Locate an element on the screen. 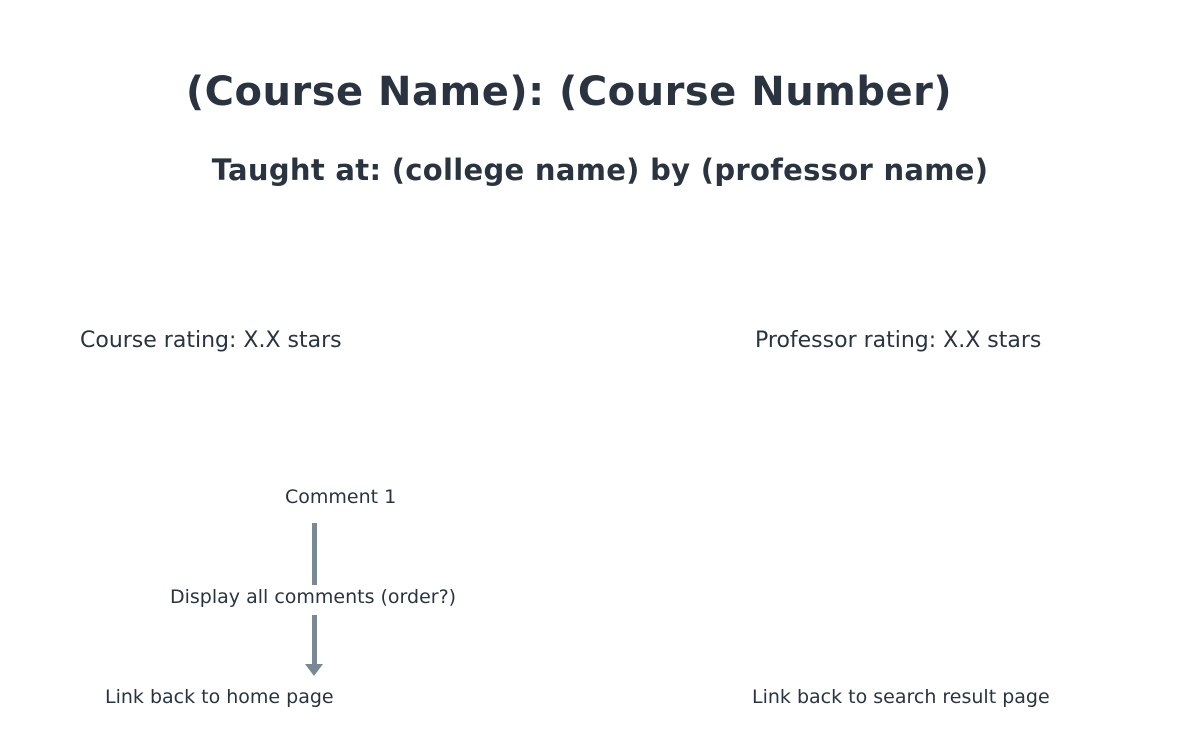  course-rating: Course rating: X.X stars is located at coordinates (211, 340).